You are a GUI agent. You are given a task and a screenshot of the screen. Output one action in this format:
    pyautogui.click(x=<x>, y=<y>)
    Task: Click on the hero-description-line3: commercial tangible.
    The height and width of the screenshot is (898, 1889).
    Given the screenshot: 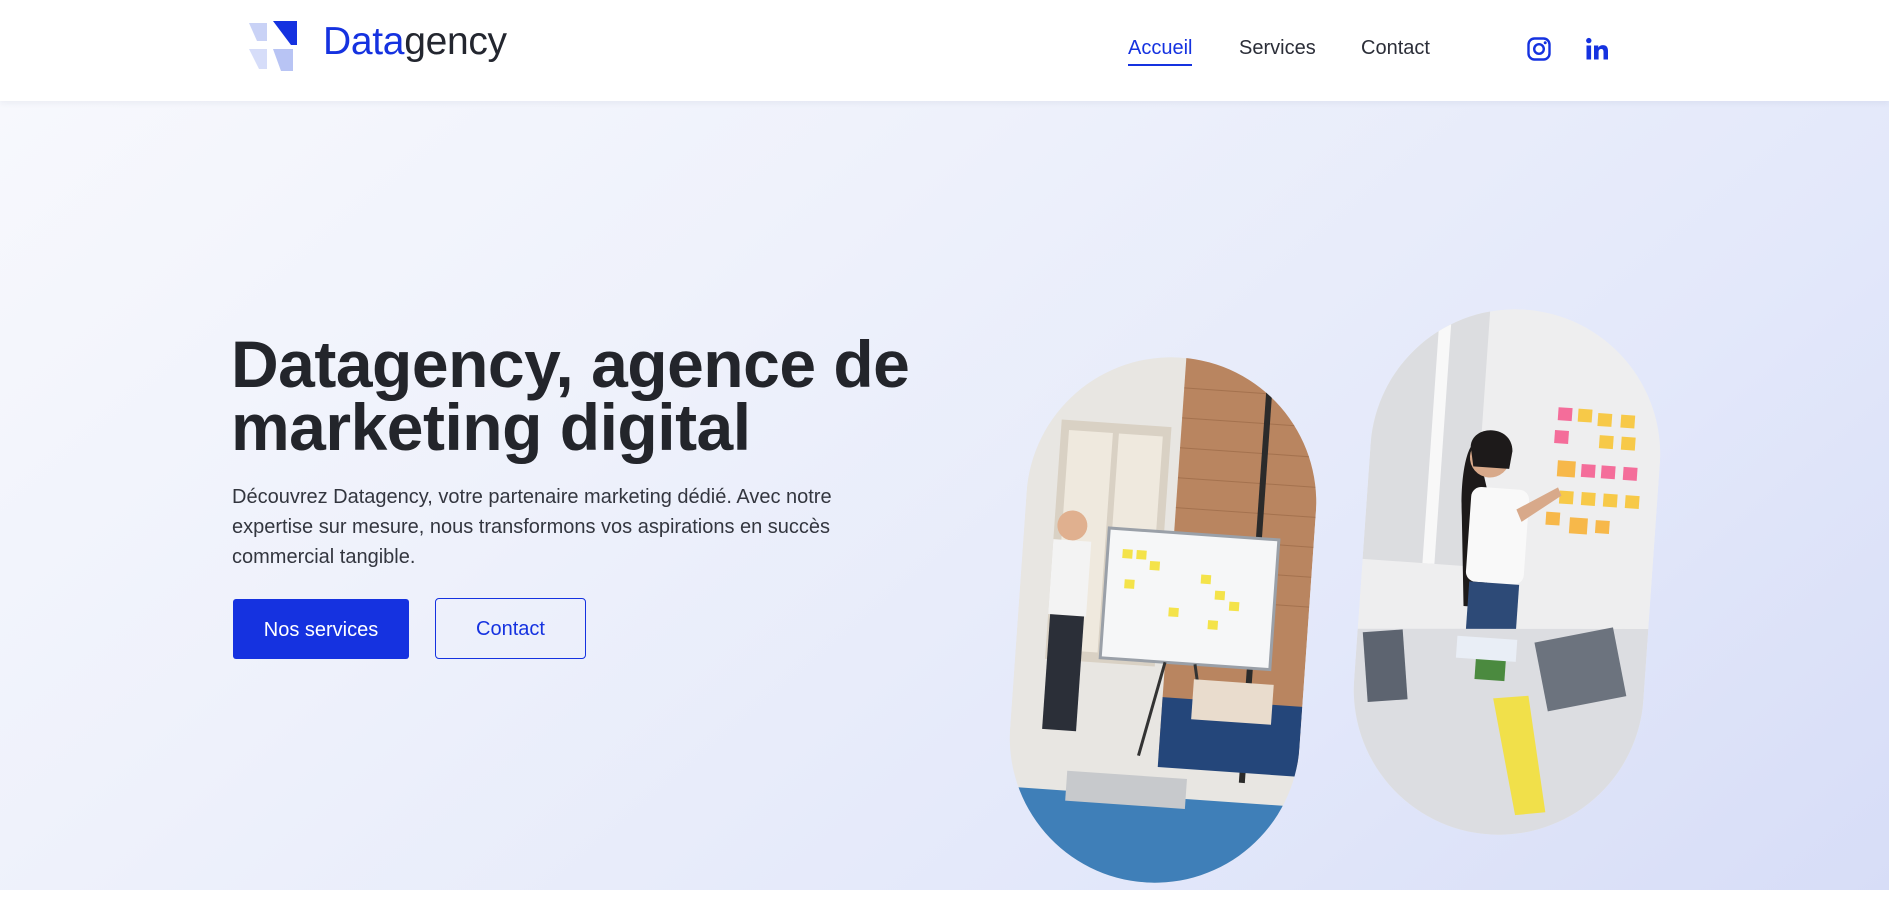 What is the action you would take?
    pyautogui.click(x=324, y=557)
    